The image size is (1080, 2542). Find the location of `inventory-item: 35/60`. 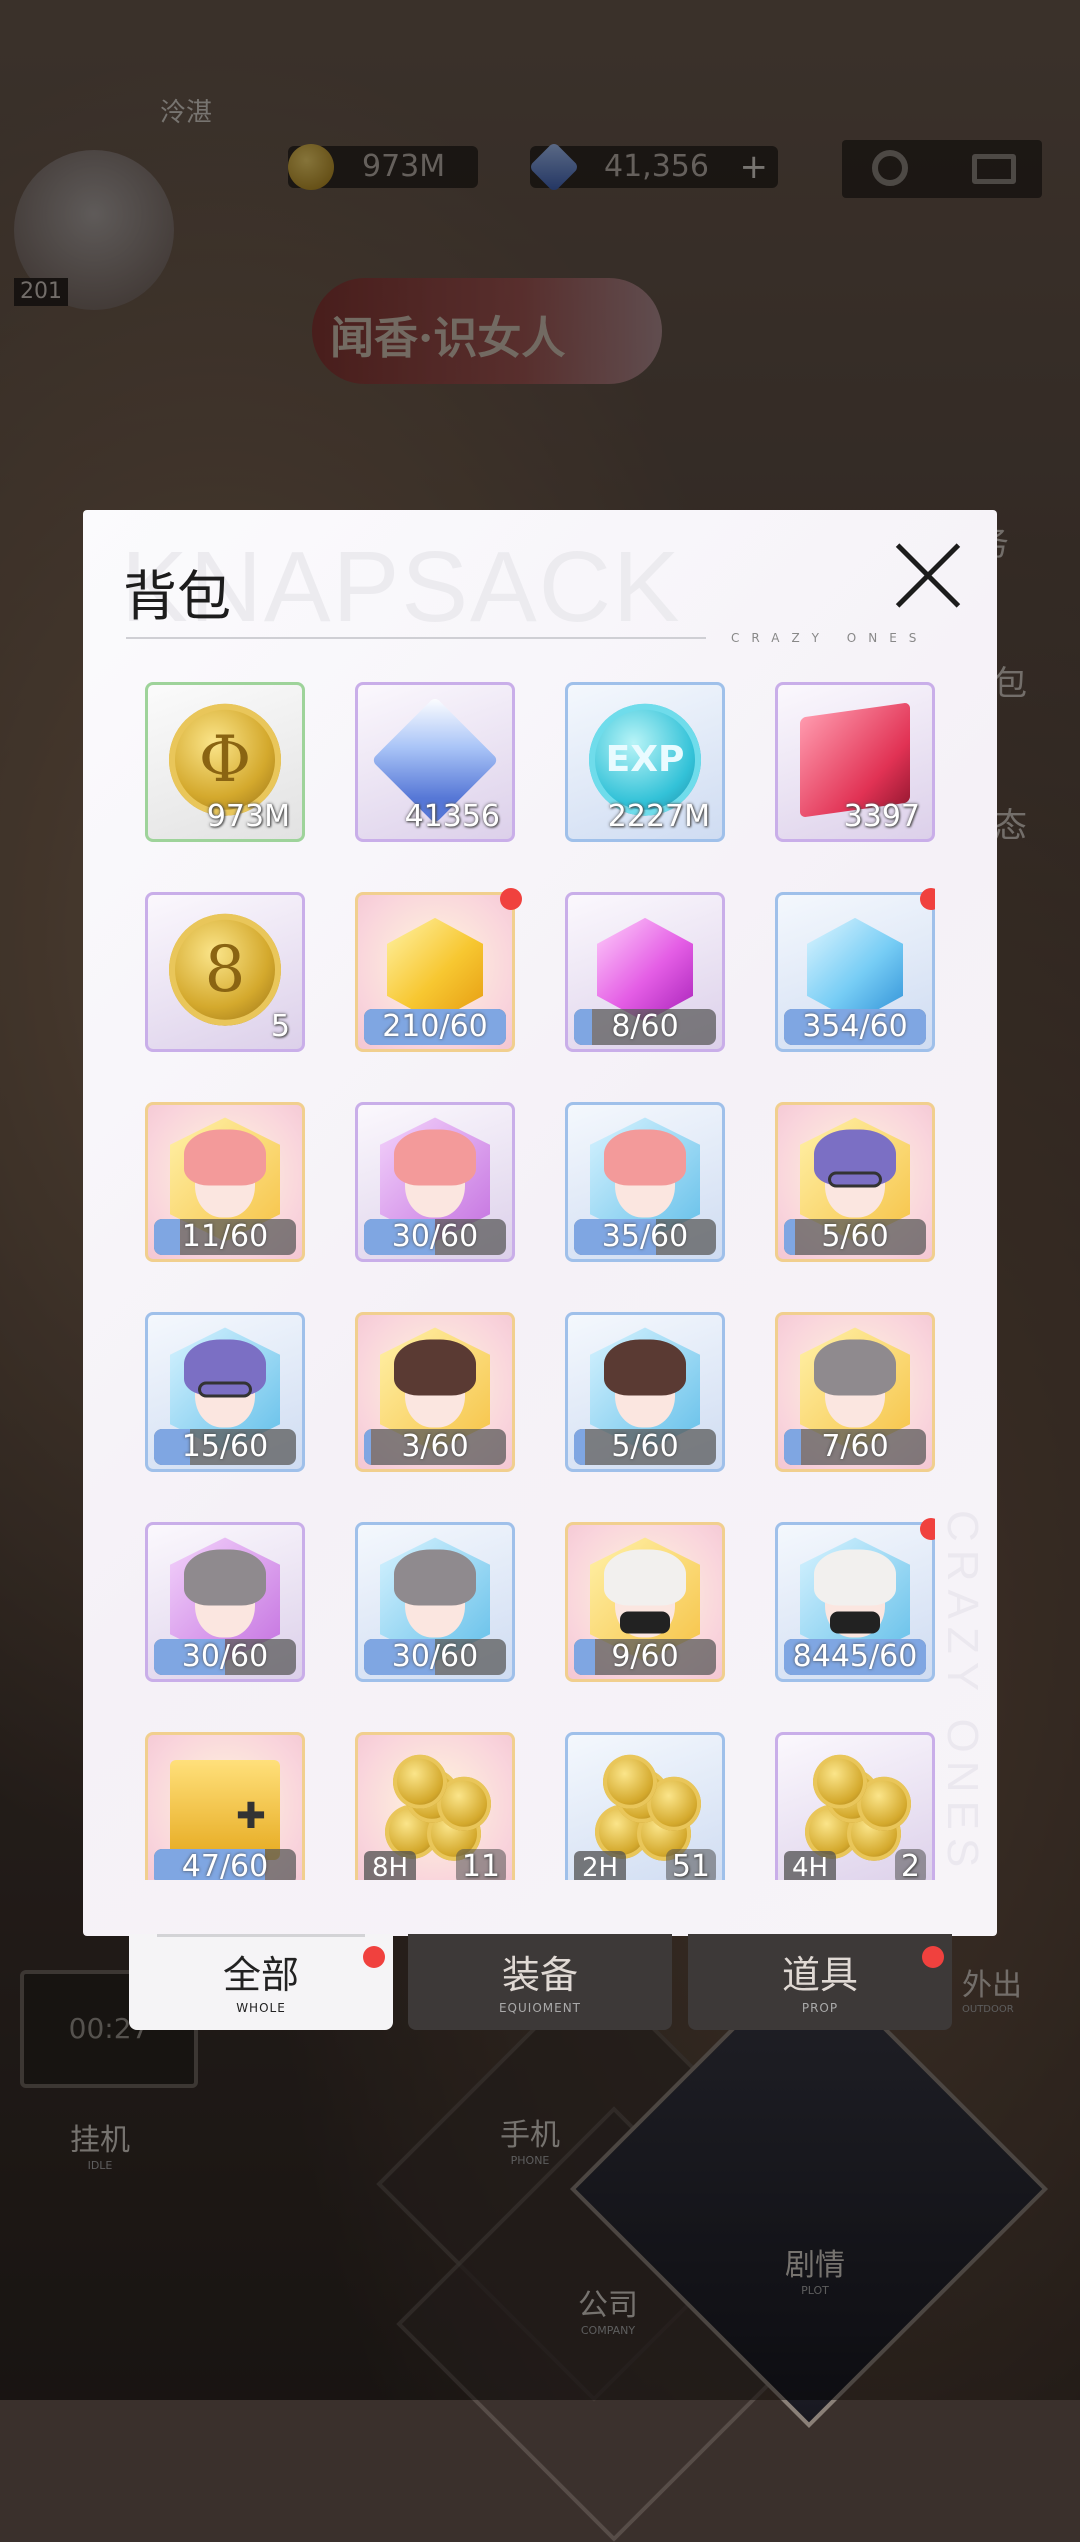

inventory-item: 35/60 is located at coordinates (645, 1182).